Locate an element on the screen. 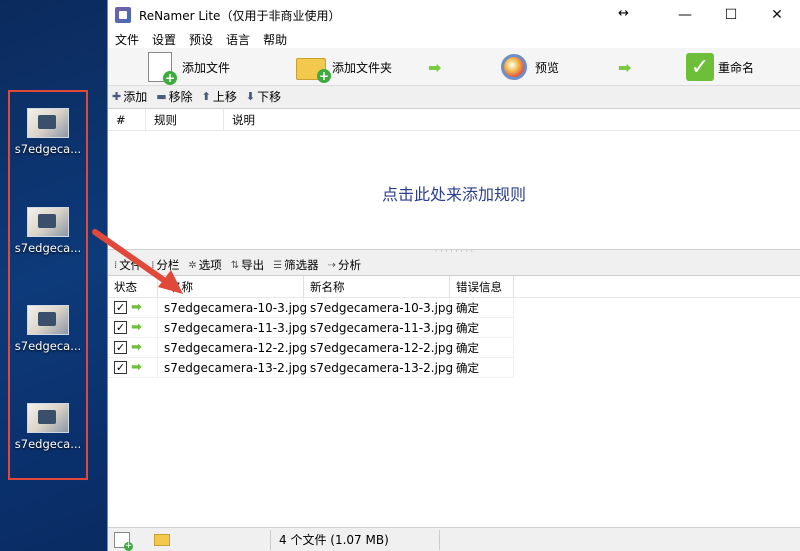  move-down-button: ⬇ 下移 is located at coordinates (263, 96).